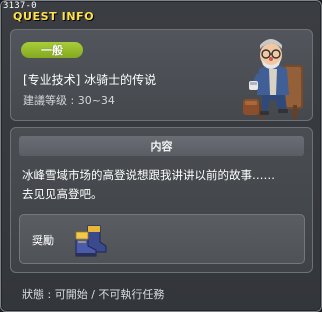 Image resolution: width=322 pixels, height=312 pixels. Describe the element at coordinates (54, 16) in the screenshot. I see `window-title: QUEST INFO` at that location.